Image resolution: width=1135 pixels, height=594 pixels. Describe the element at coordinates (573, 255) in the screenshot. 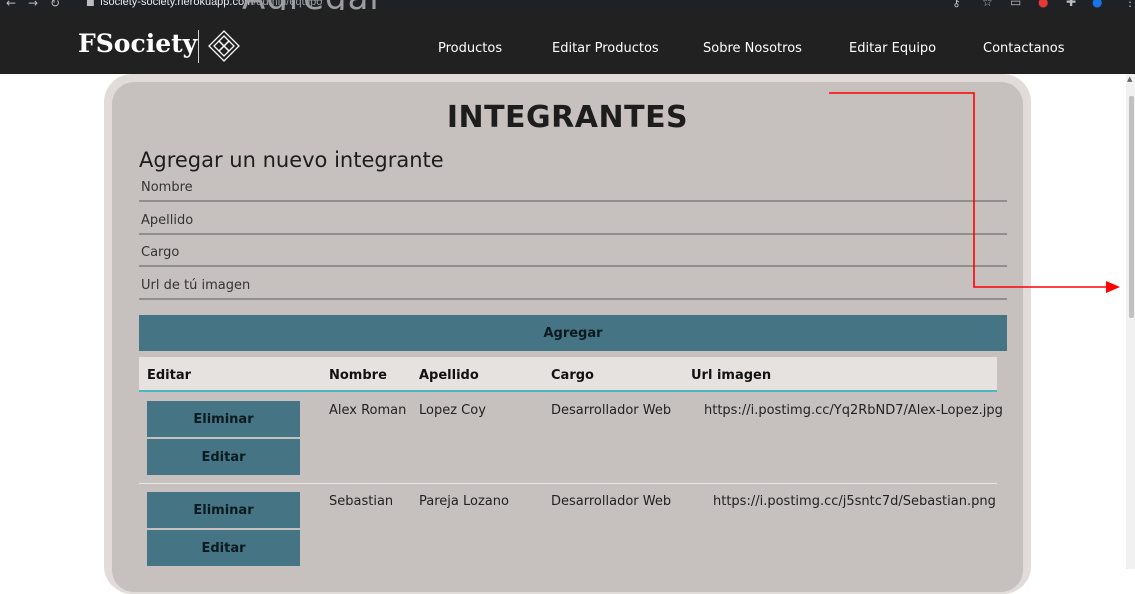

I see `cargo-input: Cargo` at that location.